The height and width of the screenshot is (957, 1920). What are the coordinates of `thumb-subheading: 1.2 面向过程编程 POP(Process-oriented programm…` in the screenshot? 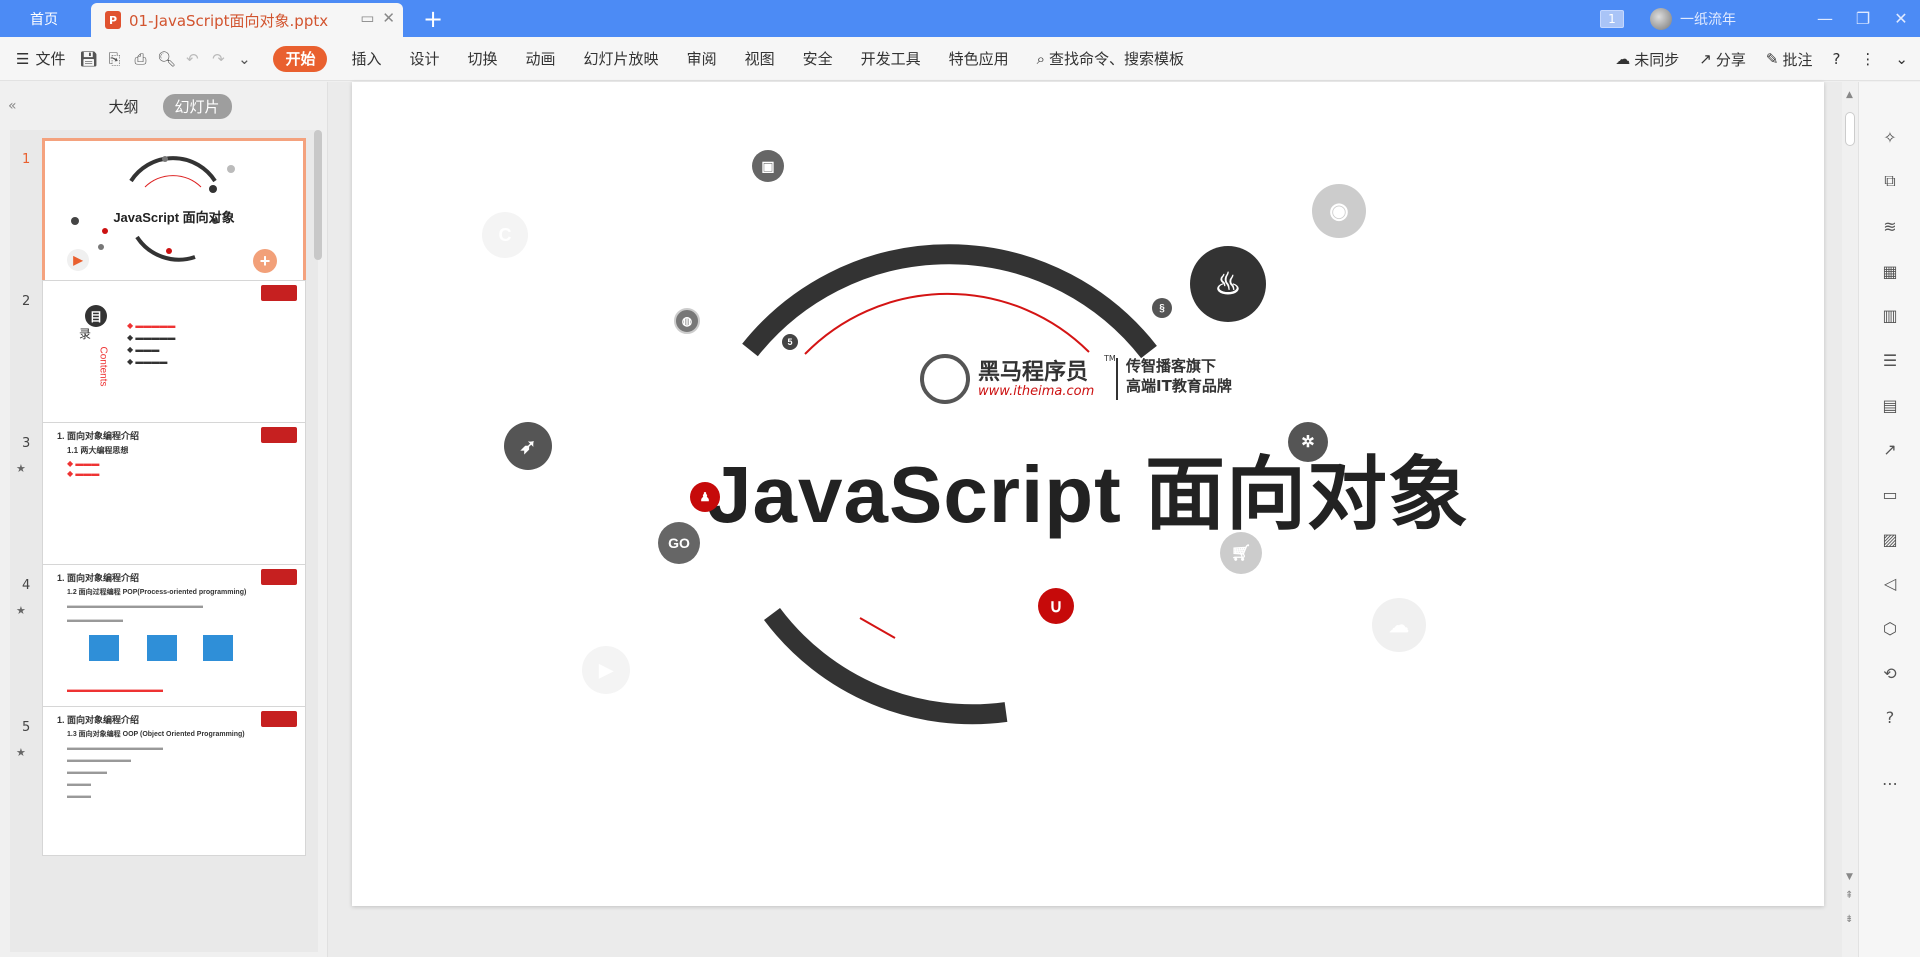 It's located at (157, 592).